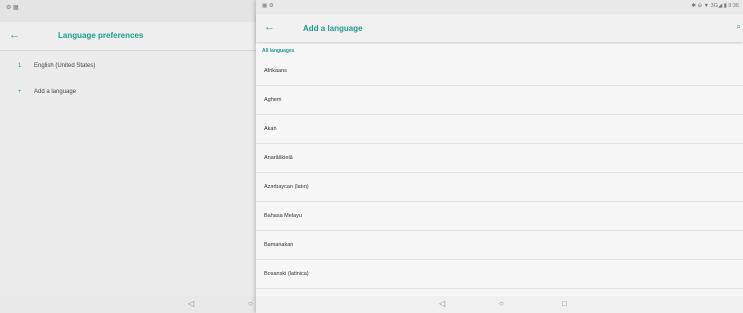  What do you see at coordinates (275, 71) in the screenshot?
I see `language-label: Afrikaans` at bounding box center [275, 71].